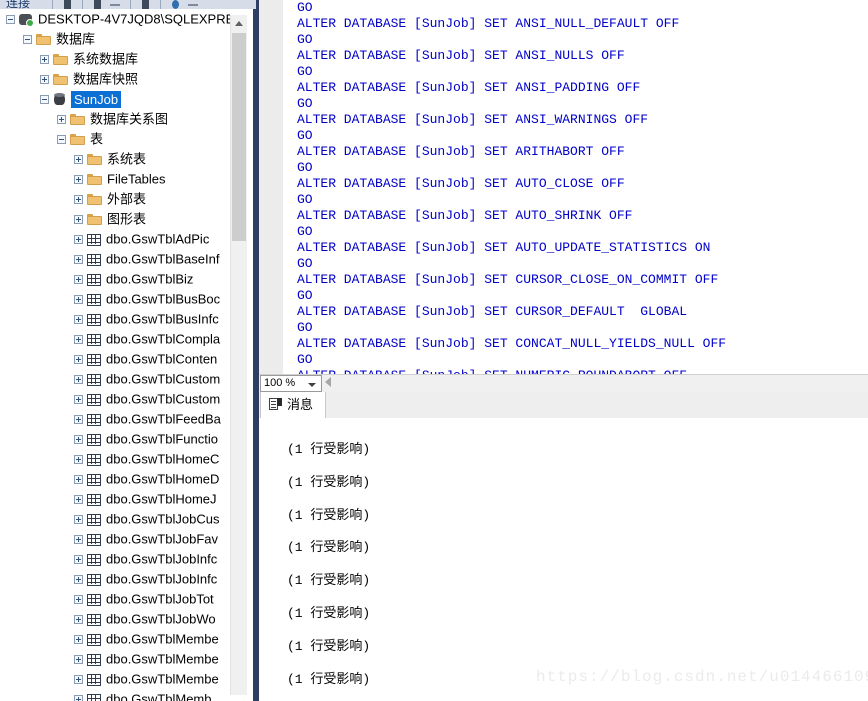 This screenshot has height=701, width=868. I want to click on tree-node-label: 表, so click(97, 139).